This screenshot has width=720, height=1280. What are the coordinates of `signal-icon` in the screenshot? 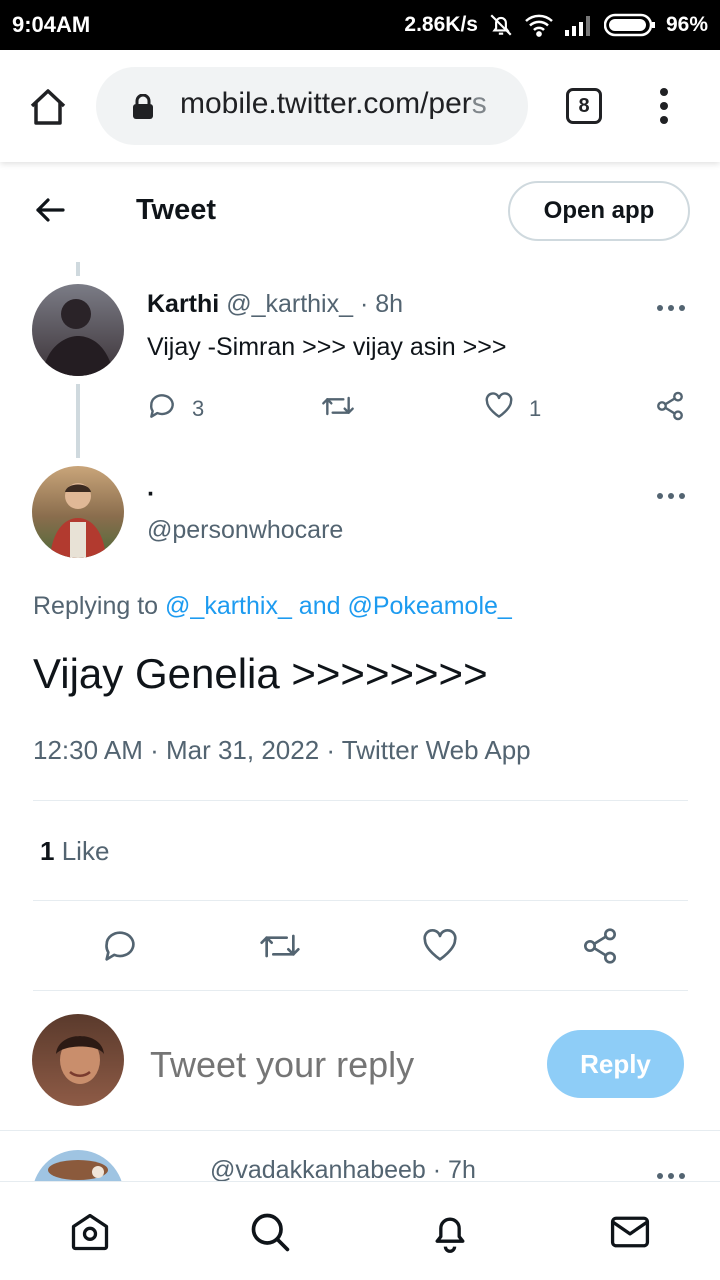 It's located at (579, 25).